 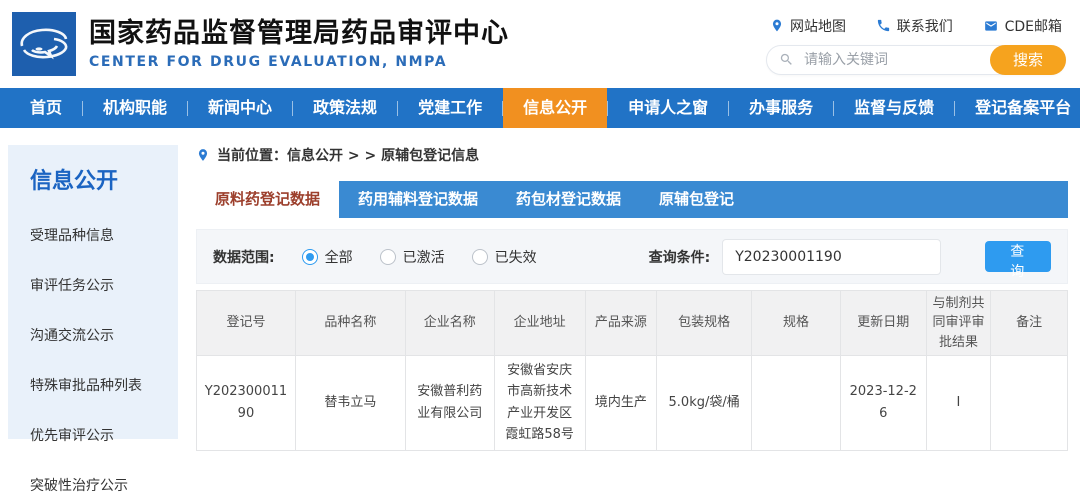 What do you see at coordinates (423, 257) in the screenshot?
I see `radio-label: 已激活` at bounding box center [423, 257].